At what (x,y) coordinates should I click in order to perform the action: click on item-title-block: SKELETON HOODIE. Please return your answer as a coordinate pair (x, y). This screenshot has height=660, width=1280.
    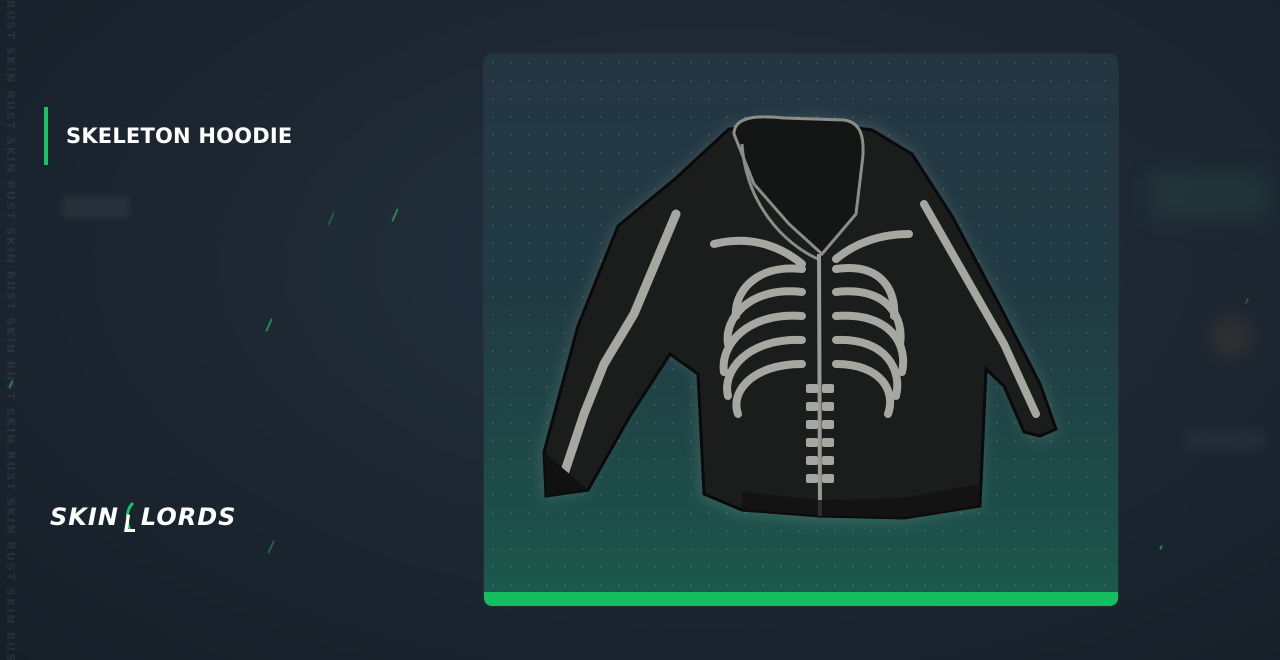
    Looking at the image, I should click on (168, 136).